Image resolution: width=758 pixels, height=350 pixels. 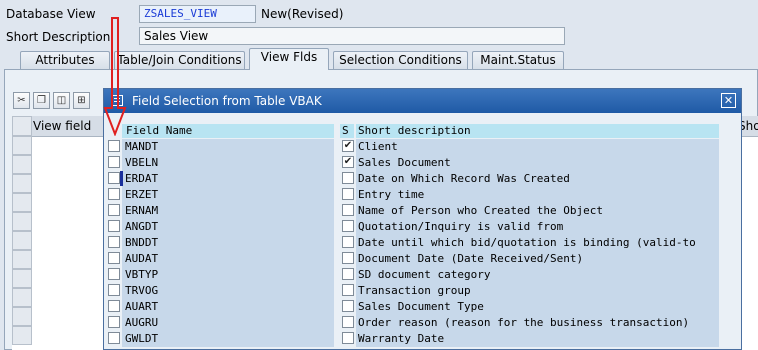 What do you see at coordinates (228, 163) in the screenshot?
I see `field-name-cell: VBELN` at bounding box center [228, 163].